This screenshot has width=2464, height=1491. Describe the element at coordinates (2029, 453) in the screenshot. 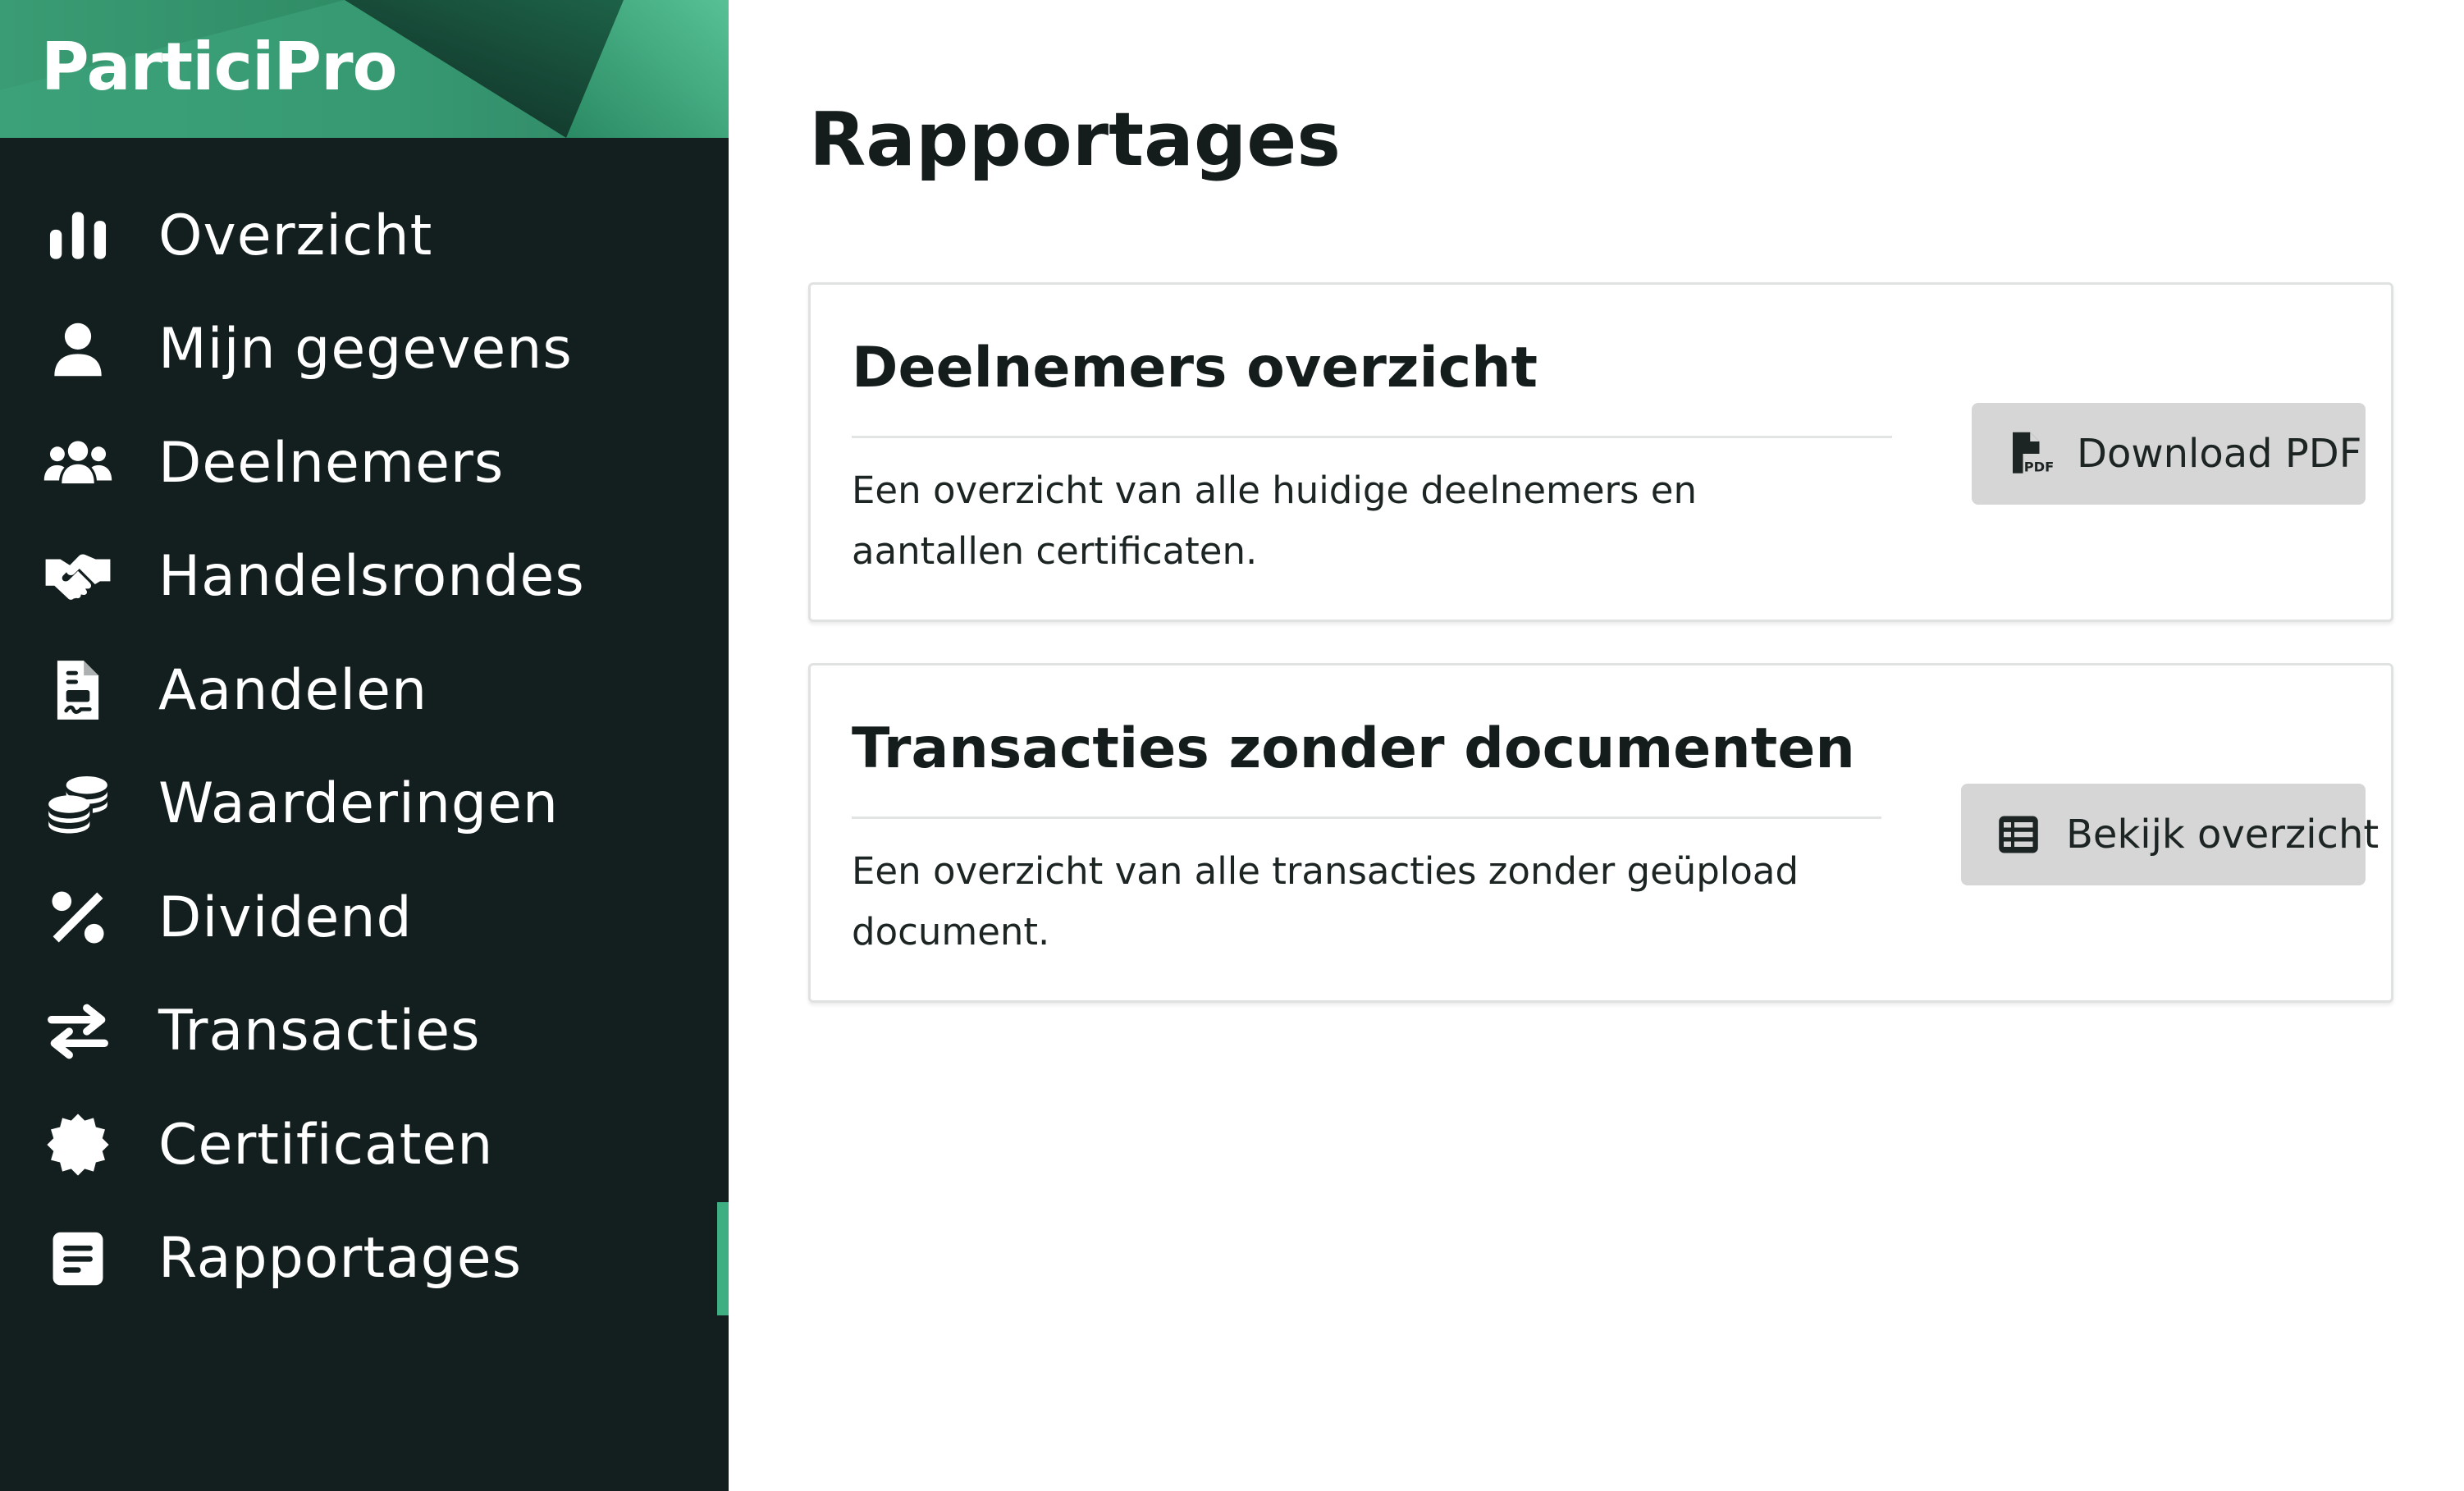

I see `file-pdf-icon: PDF` at that location.